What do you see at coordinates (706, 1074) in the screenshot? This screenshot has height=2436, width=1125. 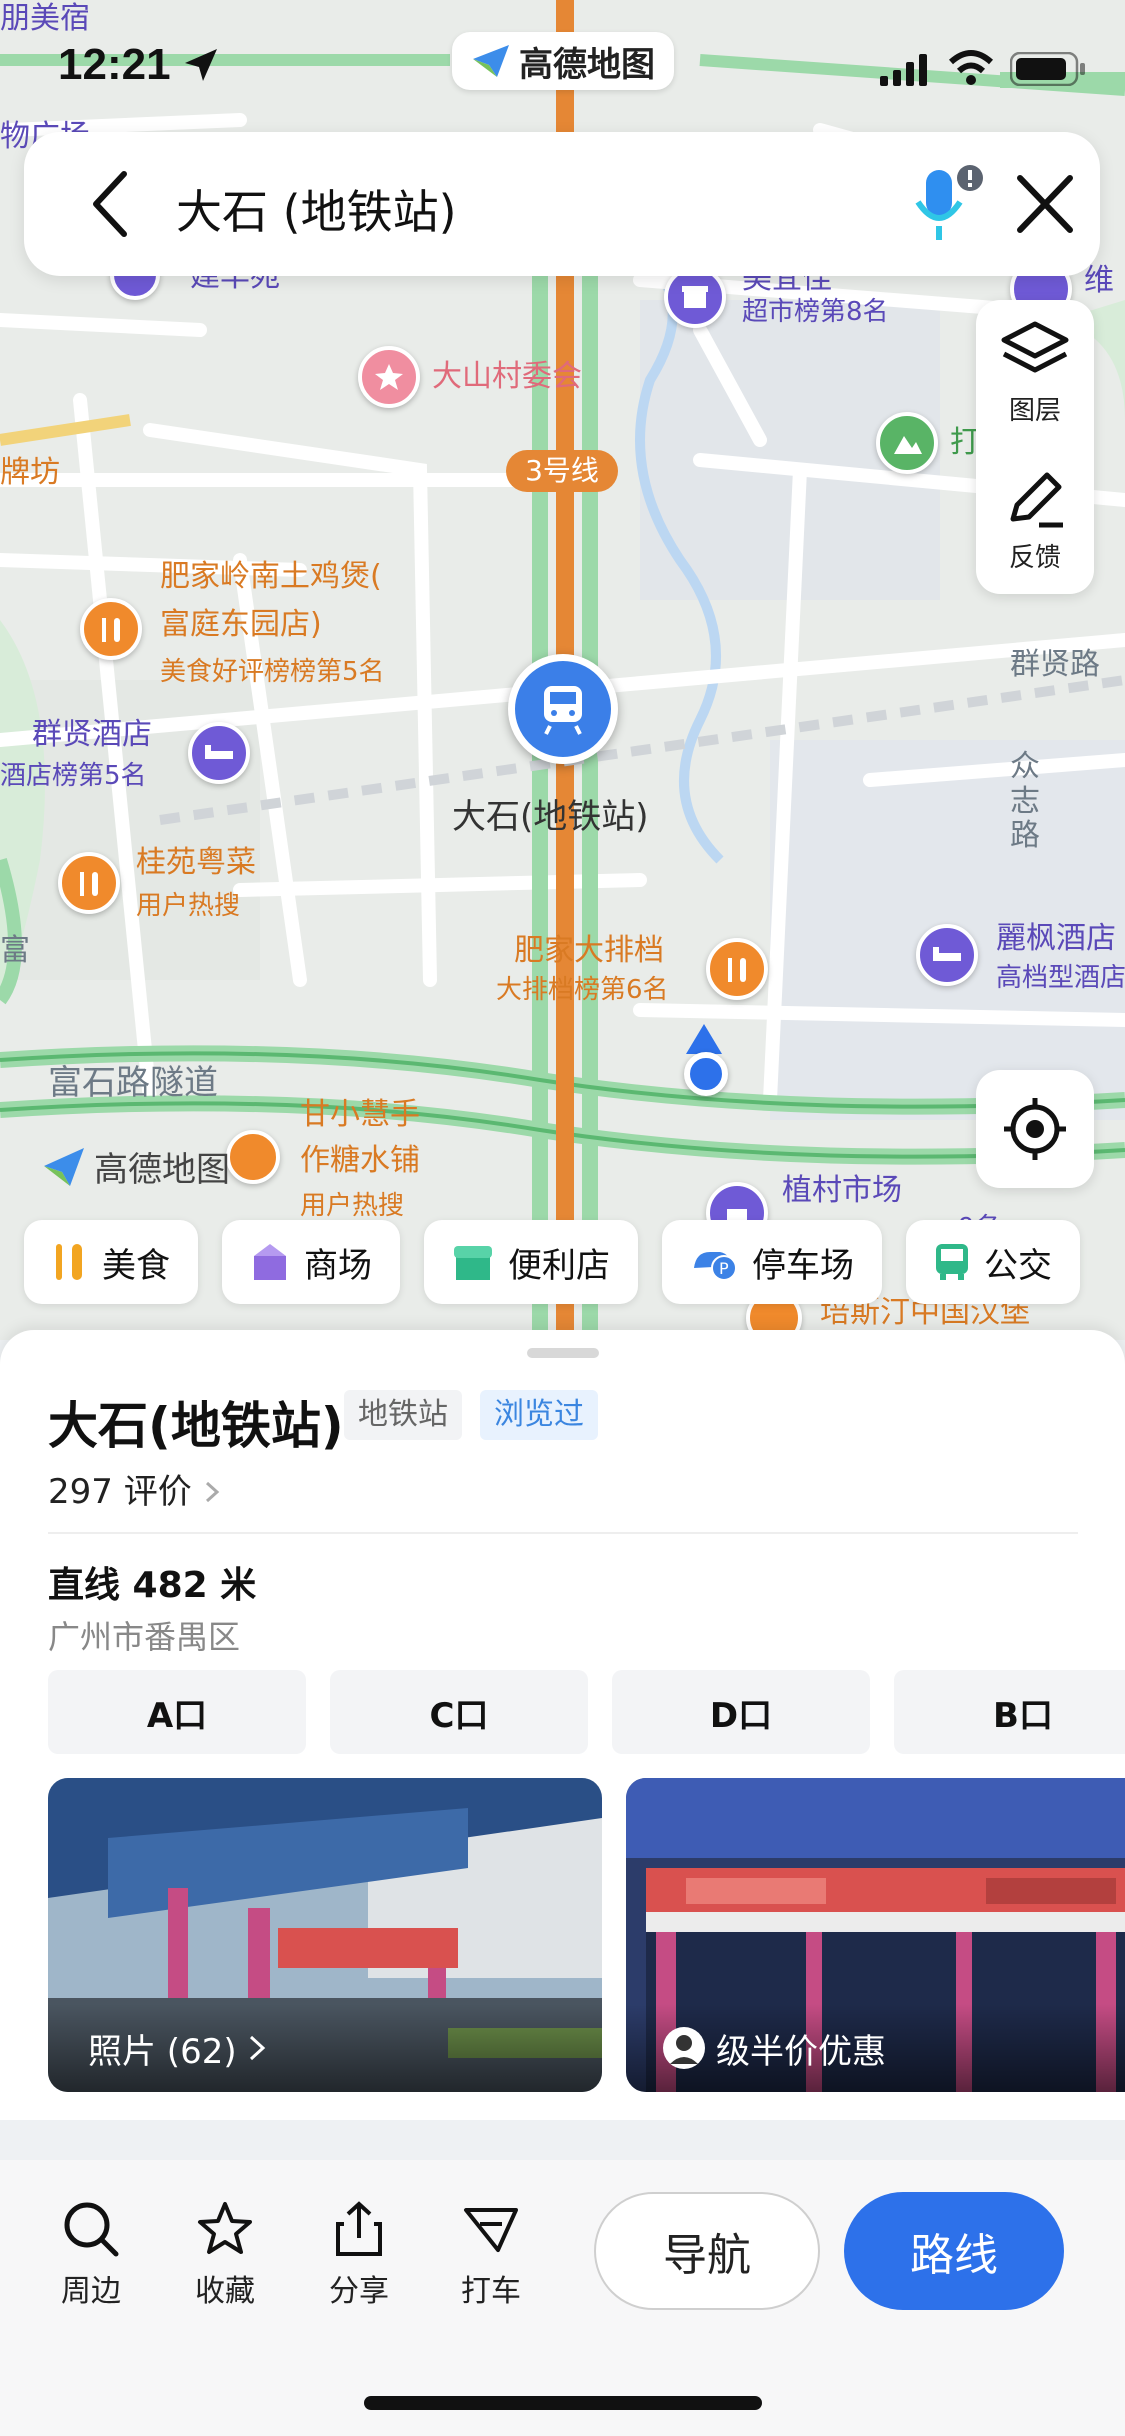 I see `user-location-dot` at bounding box center [706, 1074].